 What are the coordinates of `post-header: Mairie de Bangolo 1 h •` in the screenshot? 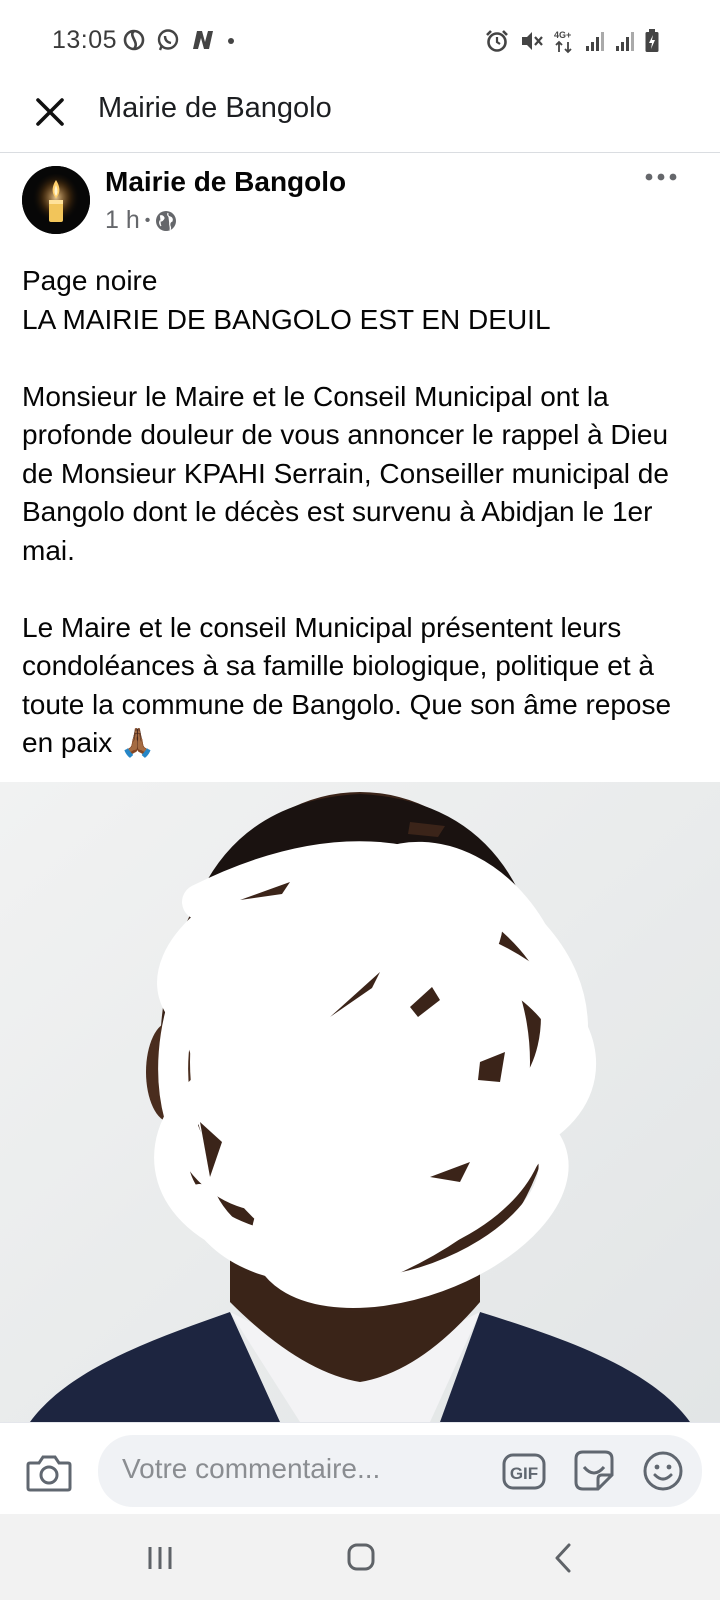 It's located at (360, 202).